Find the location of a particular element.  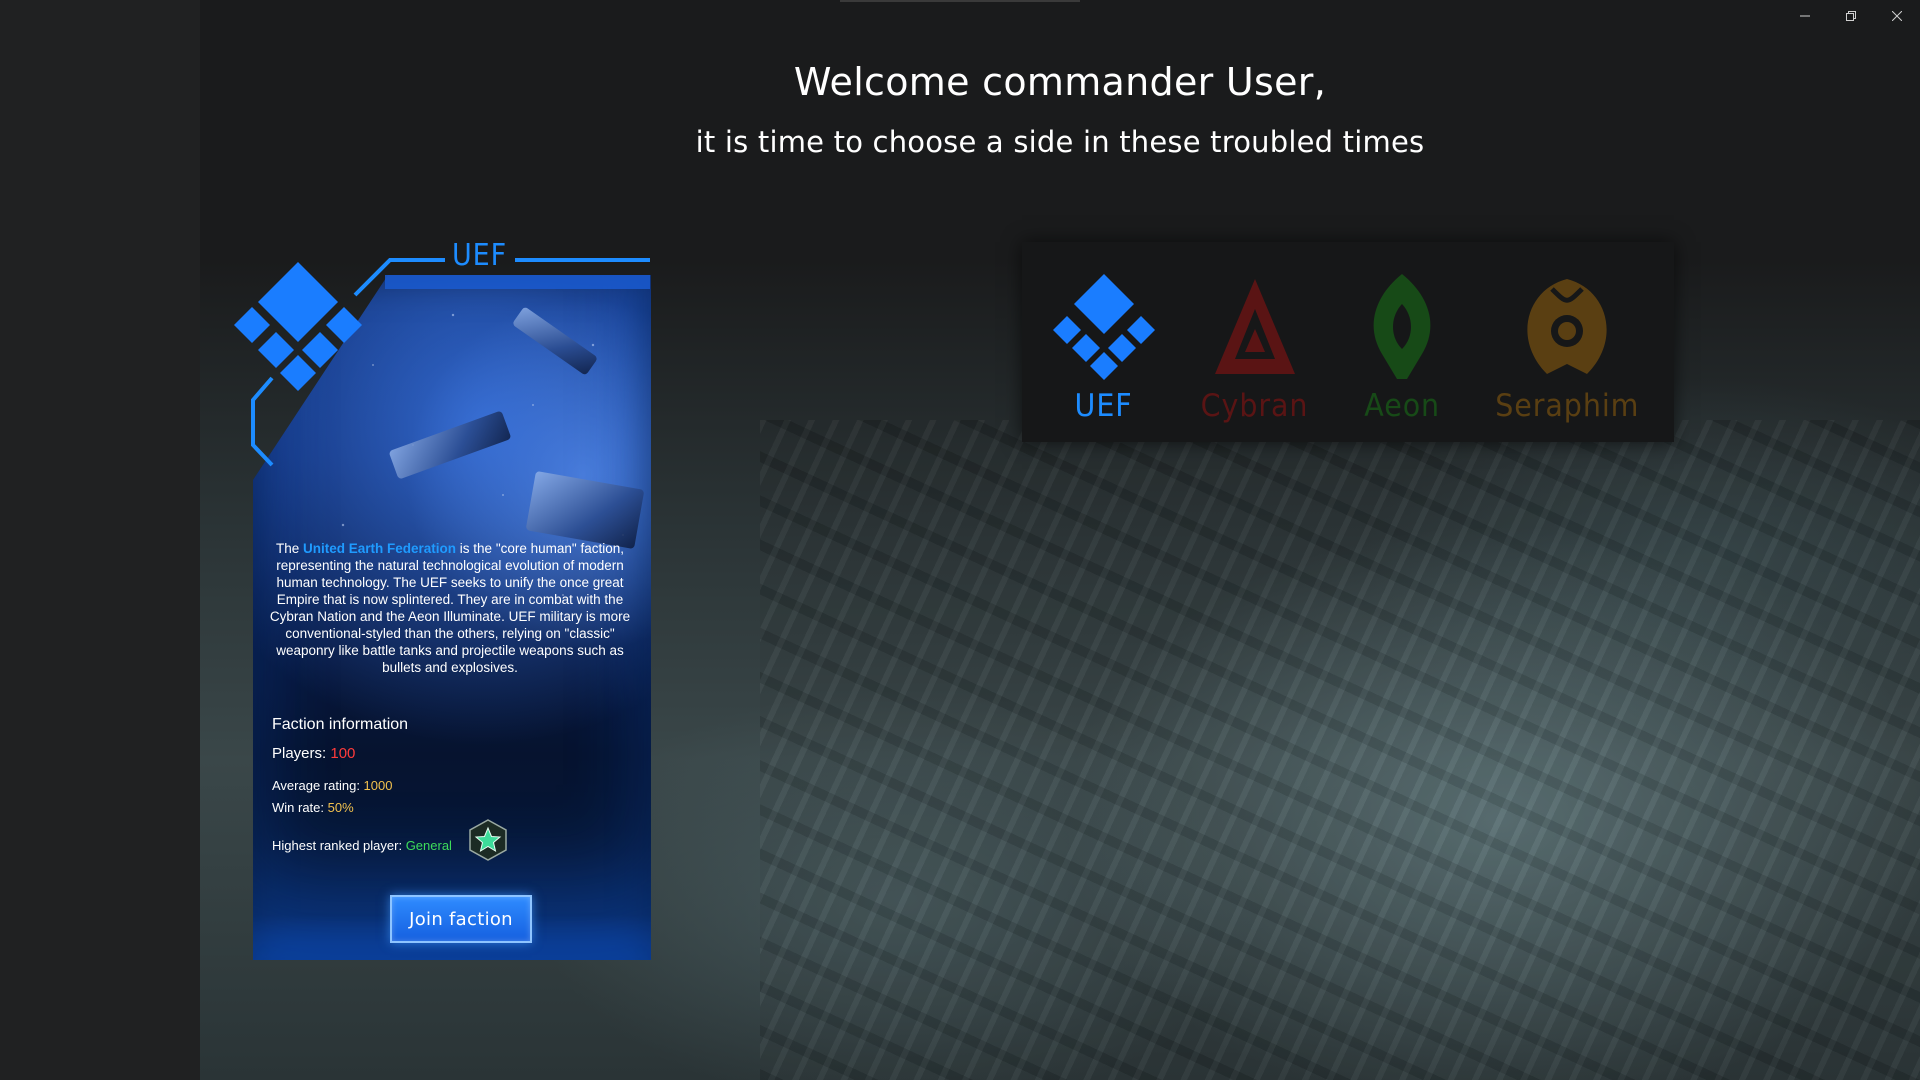

close-button is located at coordinates (1897, 16).